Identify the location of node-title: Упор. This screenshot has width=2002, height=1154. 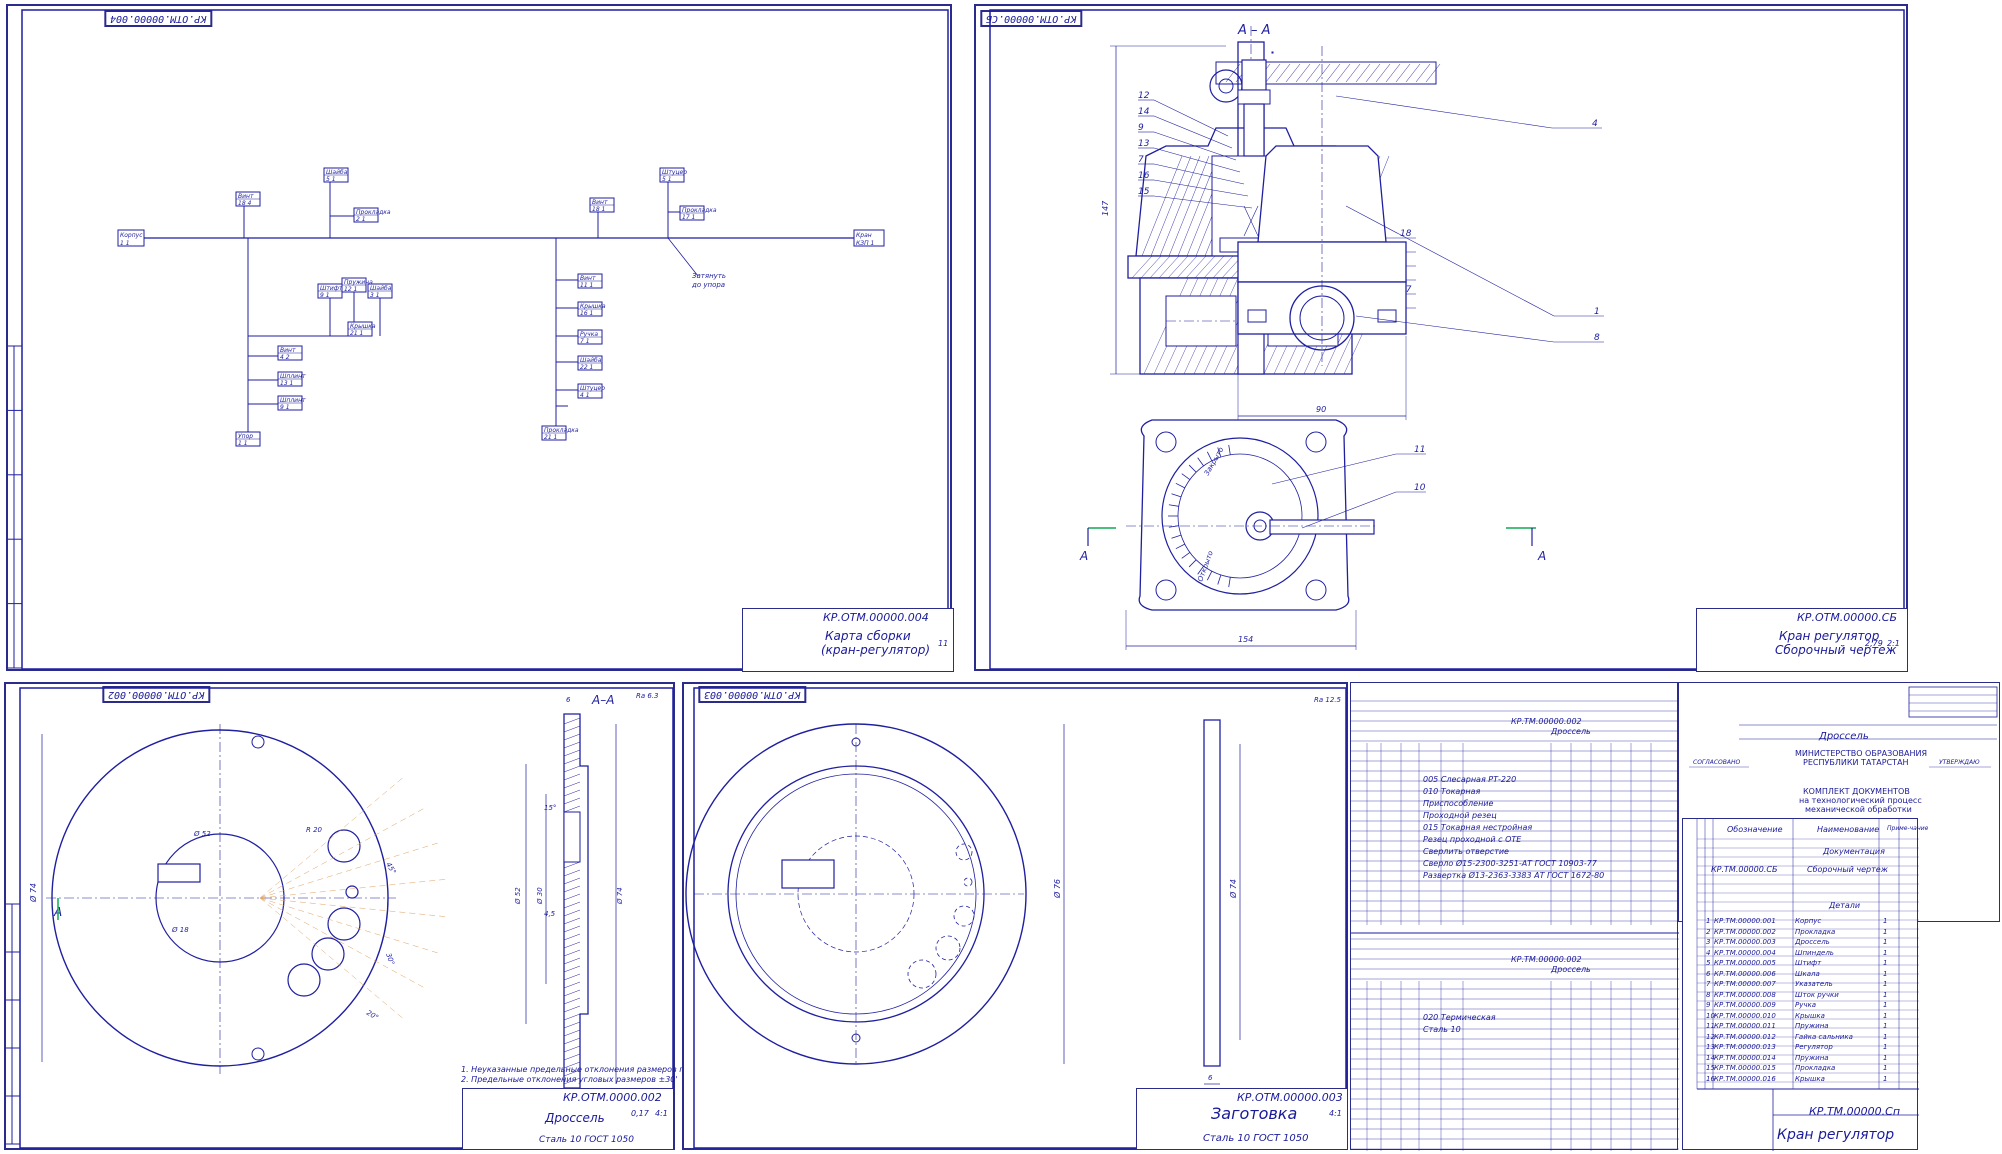
(245, 436).